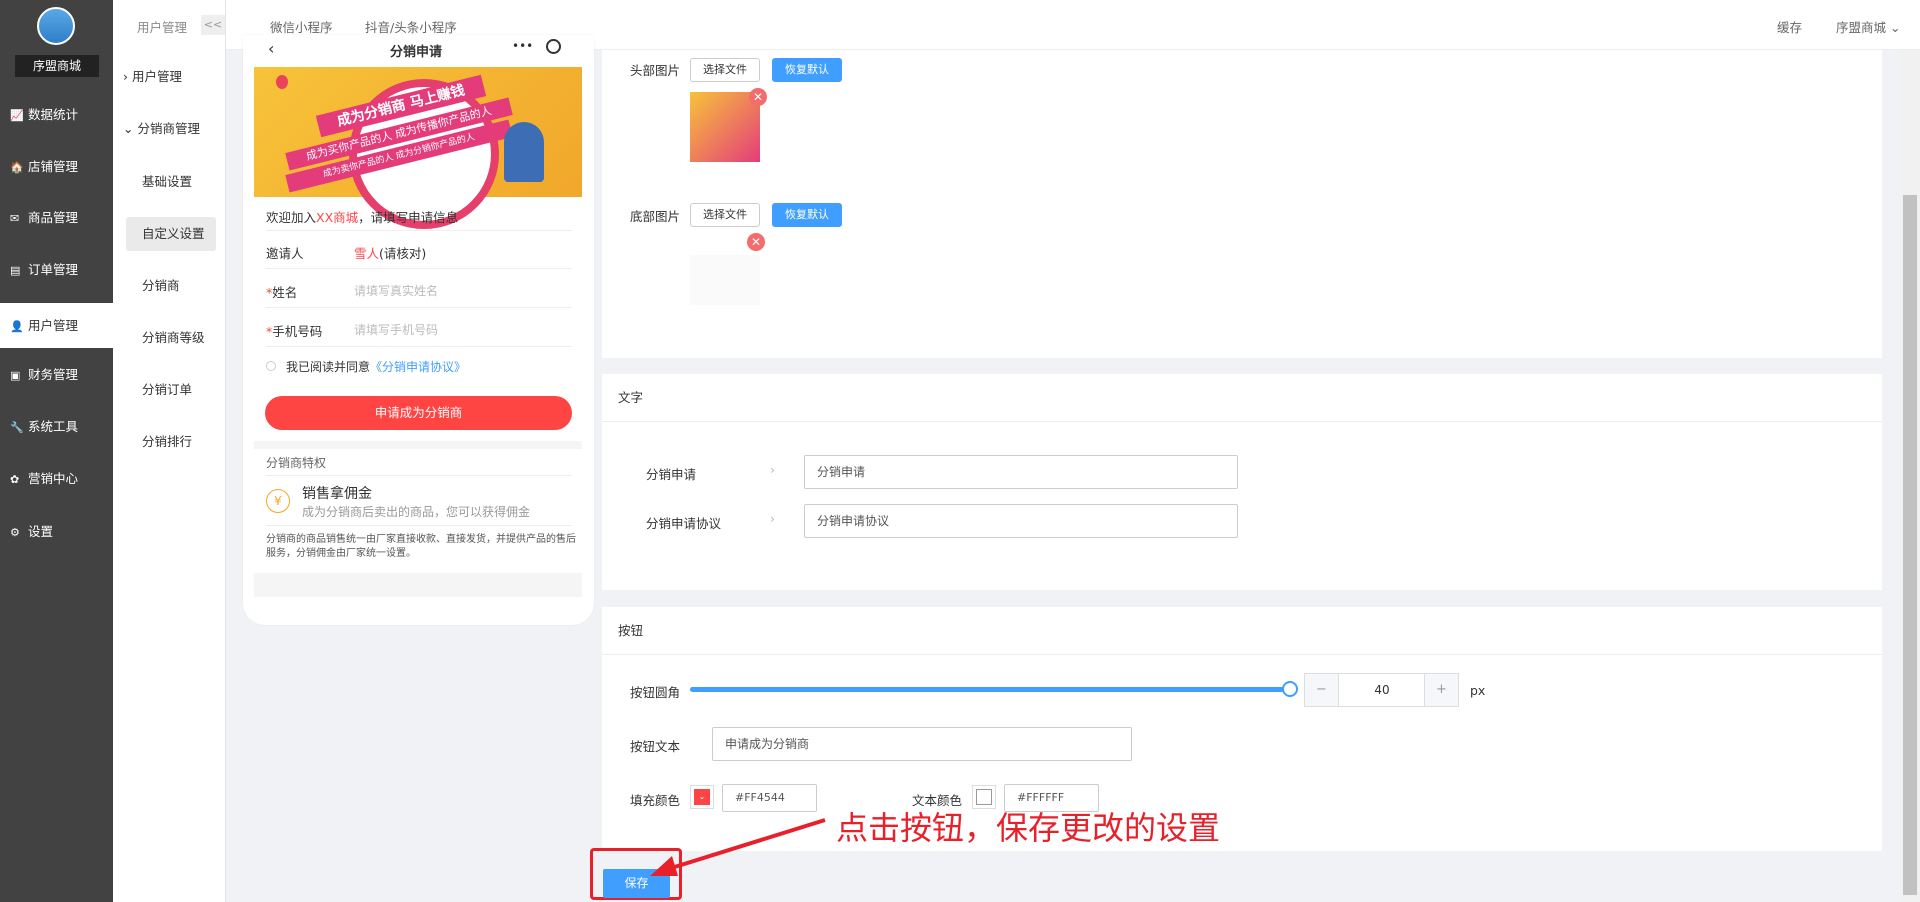 The image size is (1920, 902). What do you see at coordinates (655, 746) in the screenshot?
I see `button-text-label: 按钮文本` at bounding box center [655, 746].